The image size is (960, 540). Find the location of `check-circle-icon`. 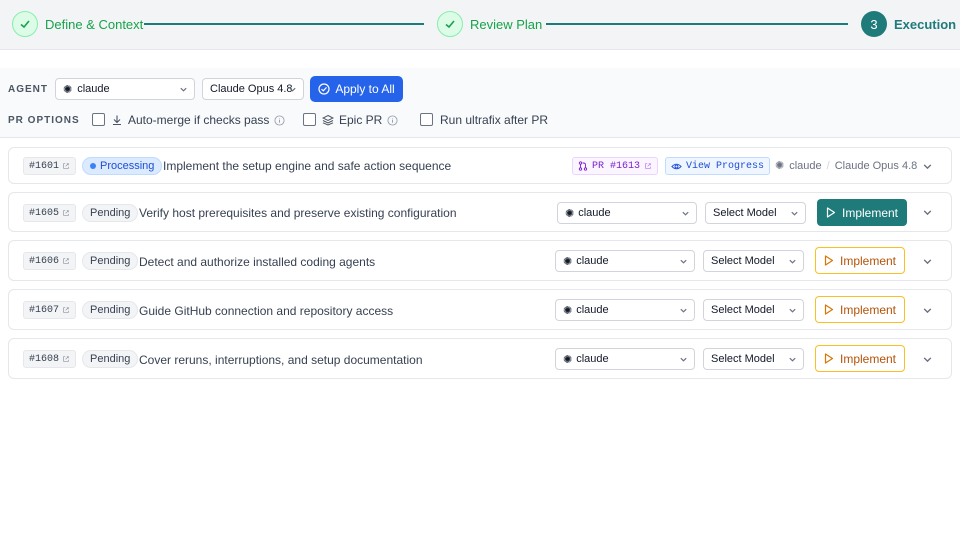

check-circle-icon is located at coordinates (324, 89).